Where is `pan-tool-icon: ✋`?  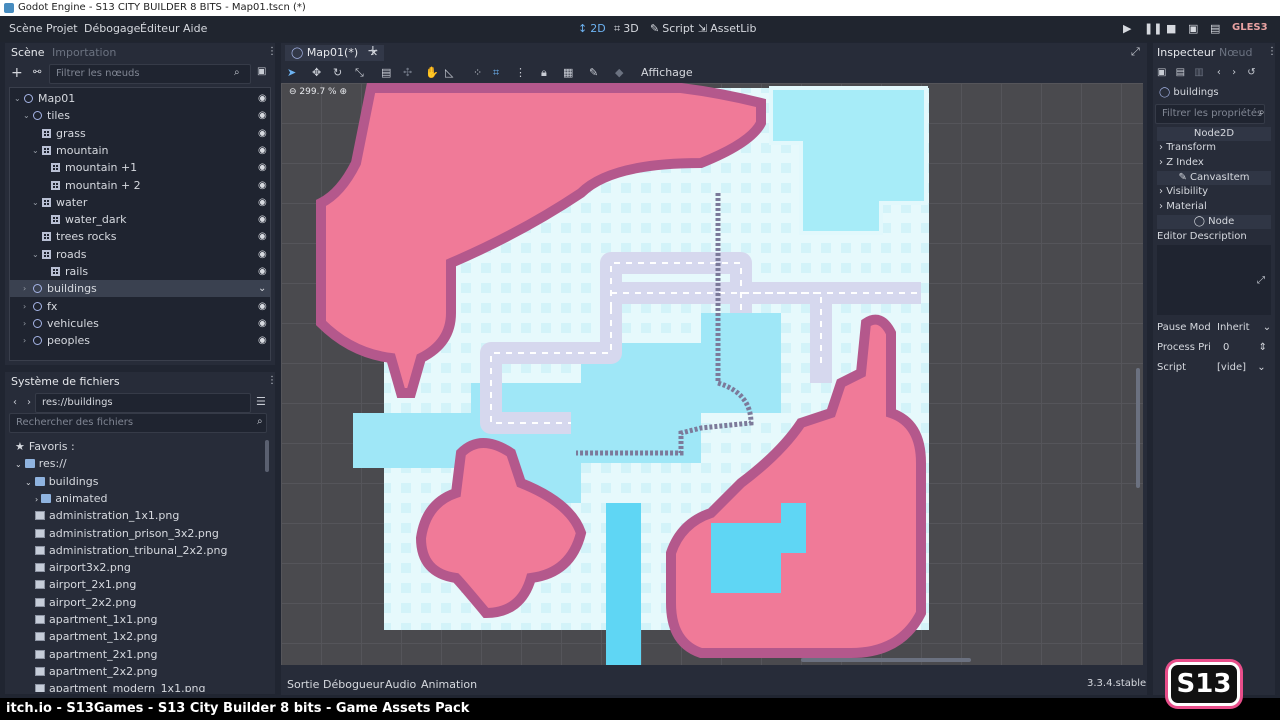
pan-tool-icon: ✋ is located at coordinates (432, 72).